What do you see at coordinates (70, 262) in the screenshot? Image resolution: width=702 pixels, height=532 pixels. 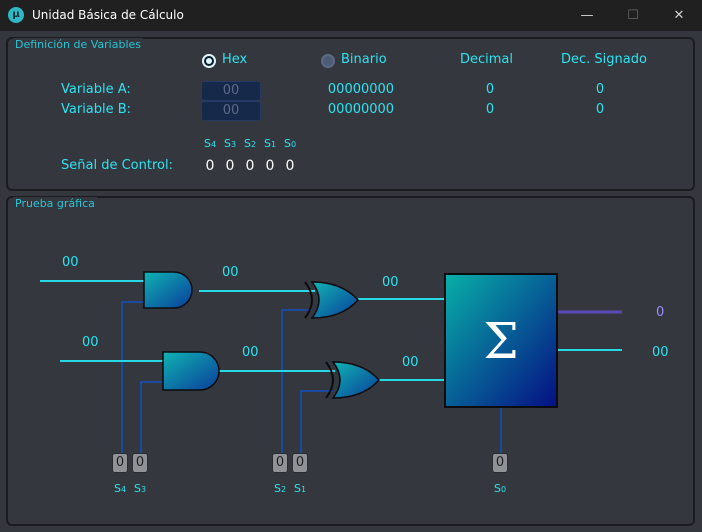 I see `input-a-value: 00` at bounding box center [70, 262].